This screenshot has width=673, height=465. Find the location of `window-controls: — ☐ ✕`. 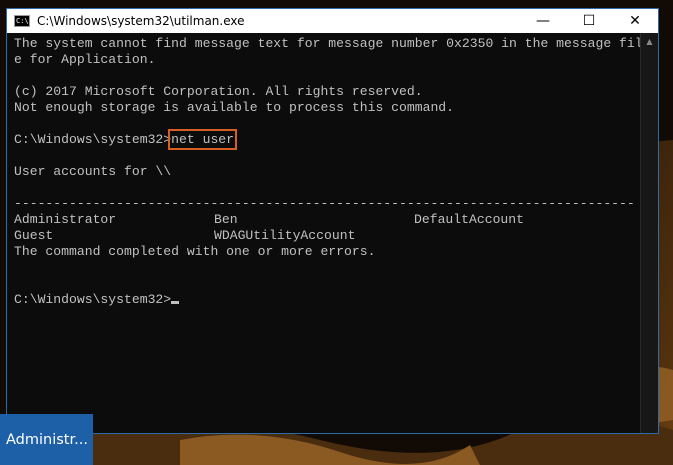

window-controls: — ☐ ✕ is located at coordinates (589, 21).